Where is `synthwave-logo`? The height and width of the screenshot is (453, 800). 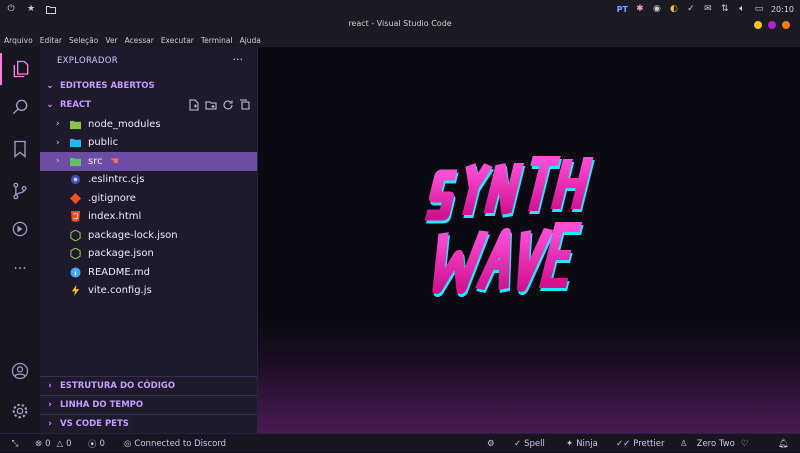
synthwave-logo is located at coordinates (509, 226).